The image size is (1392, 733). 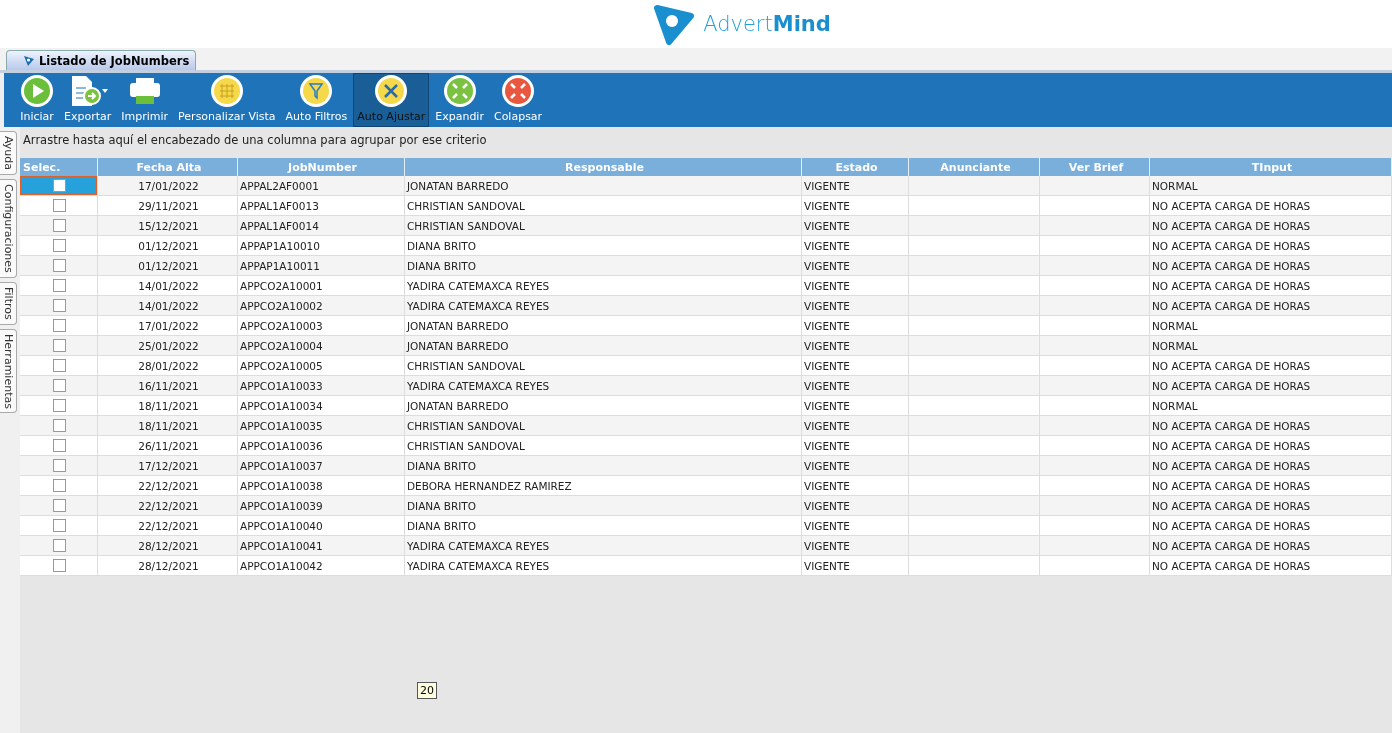 I want to click on table-cell: NORMAL, so click(x=1271, y=186).